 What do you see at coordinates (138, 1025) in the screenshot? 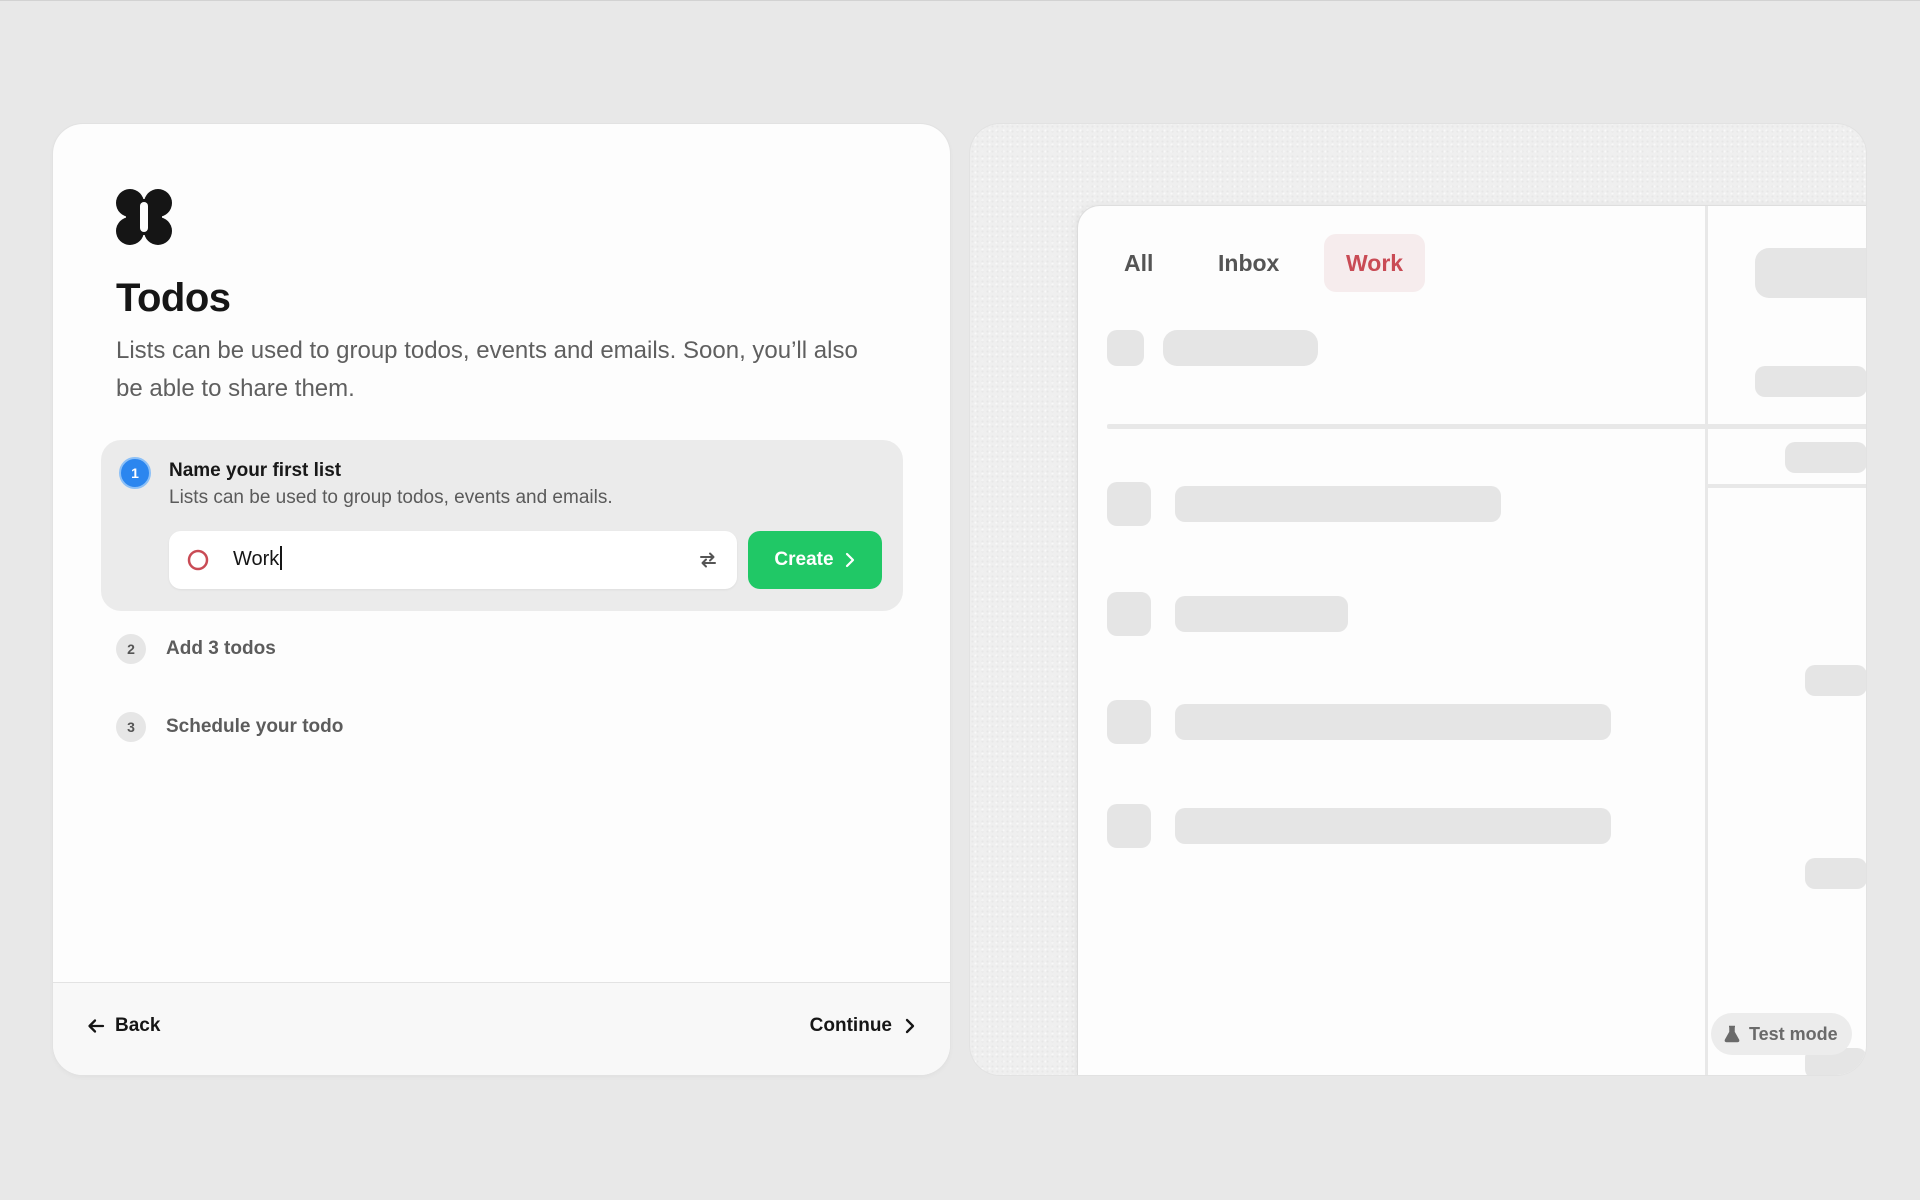
I see `back-button-label: Back` at bounding box center [138, 1025].